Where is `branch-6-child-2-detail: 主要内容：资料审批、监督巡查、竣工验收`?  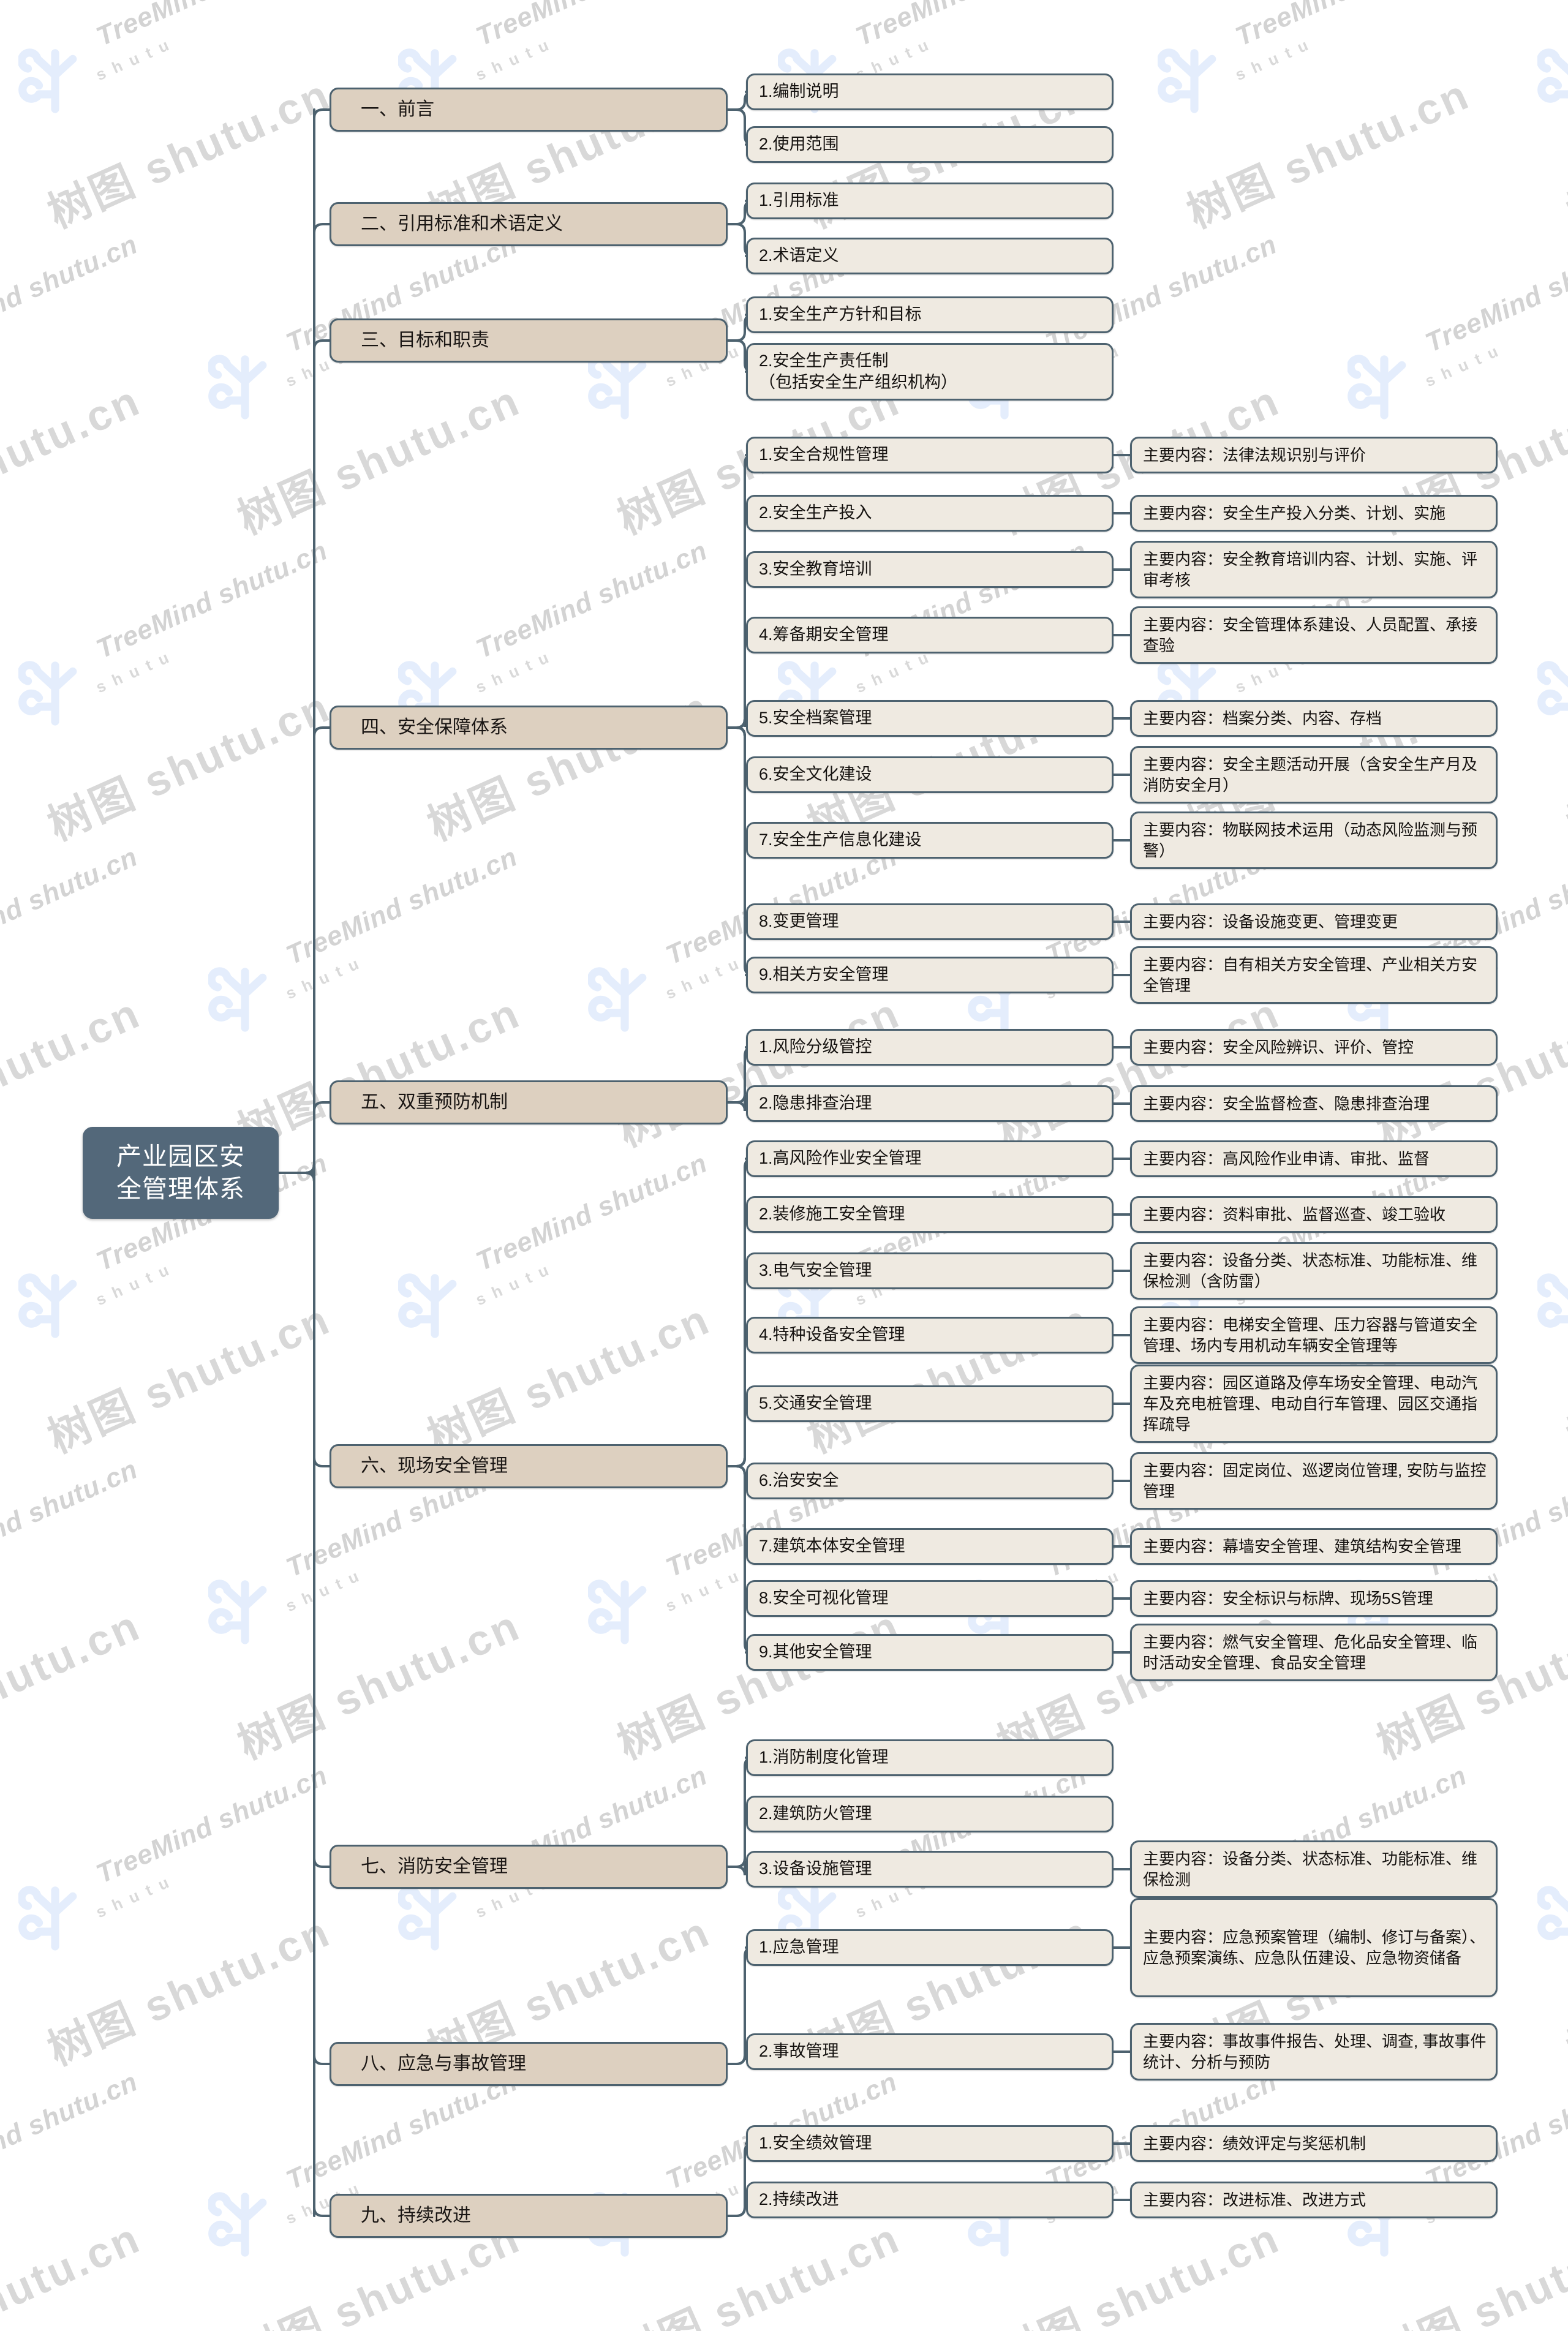
branch-6-child-2-detail: 主要内容：资料审批、监督巡查、竣工验收 is located at coordinates (1314, 1214).